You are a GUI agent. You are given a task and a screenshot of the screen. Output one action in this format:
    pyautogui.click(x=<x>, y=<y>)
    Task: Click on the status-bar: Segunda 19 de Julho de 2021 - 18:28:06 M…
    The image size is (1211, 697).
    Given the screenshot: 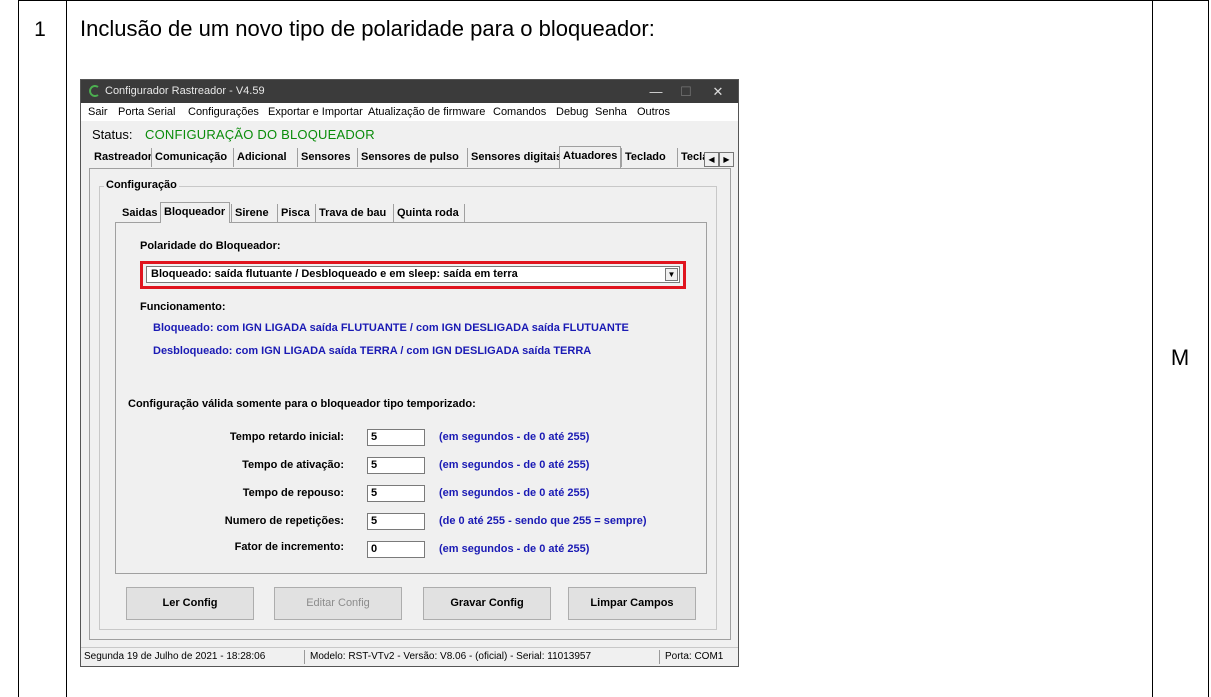 What is the action you would take?
    pyautogui.click(x=409, y=656)
    